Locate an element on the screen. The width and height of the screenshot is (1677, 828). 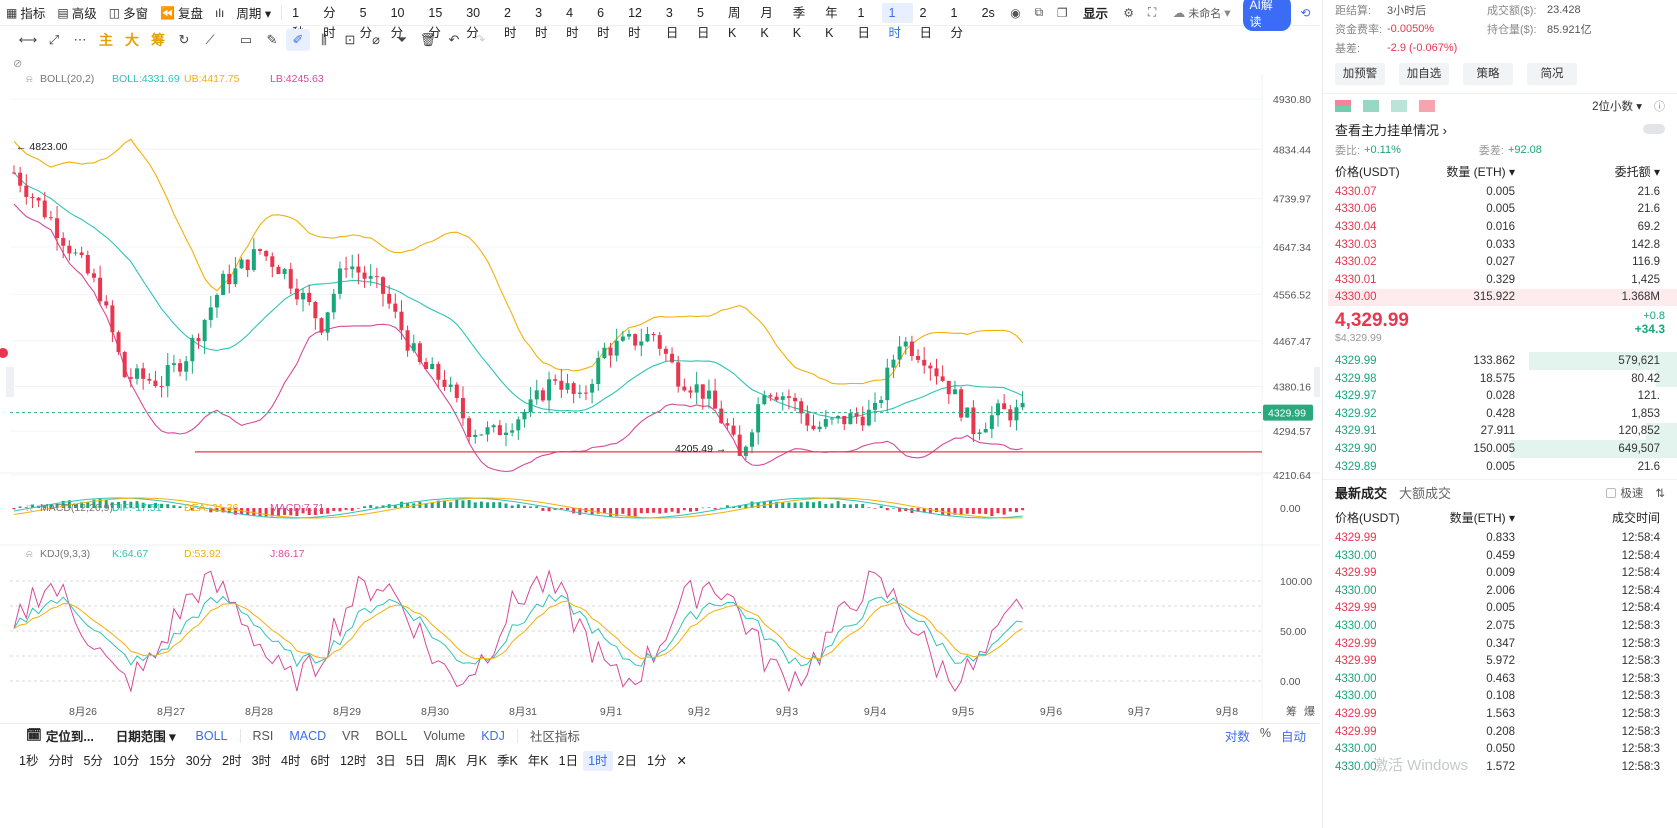
depth-link: 查看主力挂单情况 › is located at coordinates (1500, 129).